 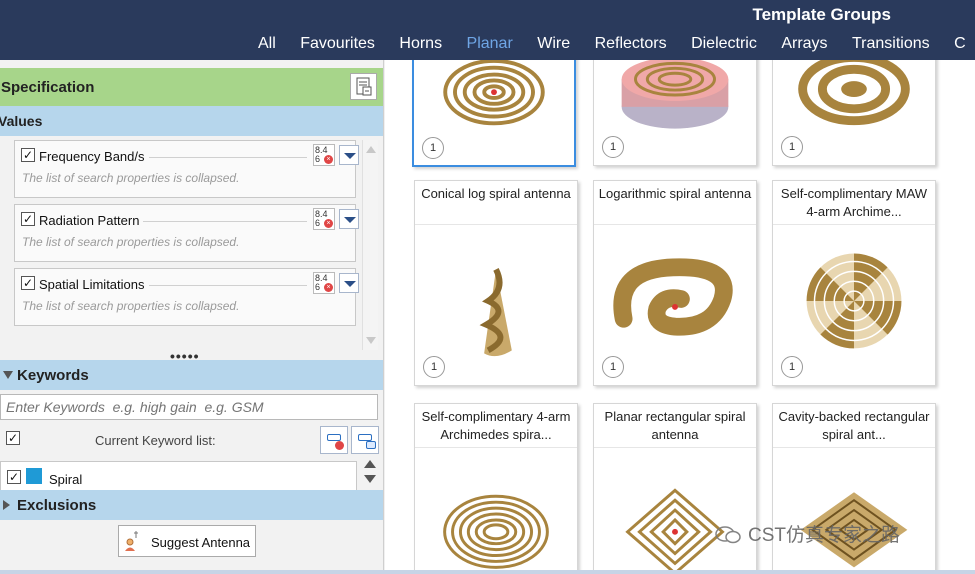 I want to click on keywords-header: Keywords, so click(x=191, y=375).